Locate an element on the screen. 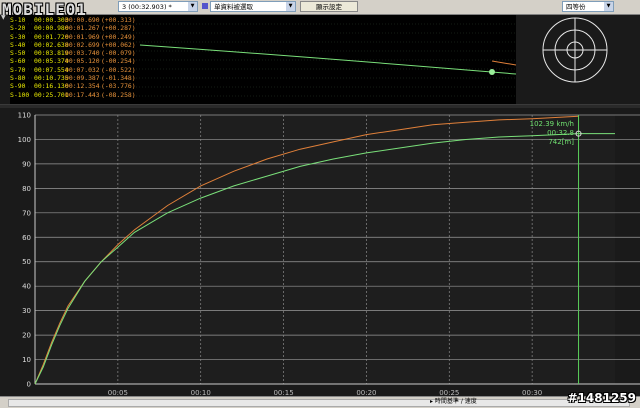 This screenshot has width=640, height=408. x-tick-label: 00:30 is located at coordinates (532, 392).